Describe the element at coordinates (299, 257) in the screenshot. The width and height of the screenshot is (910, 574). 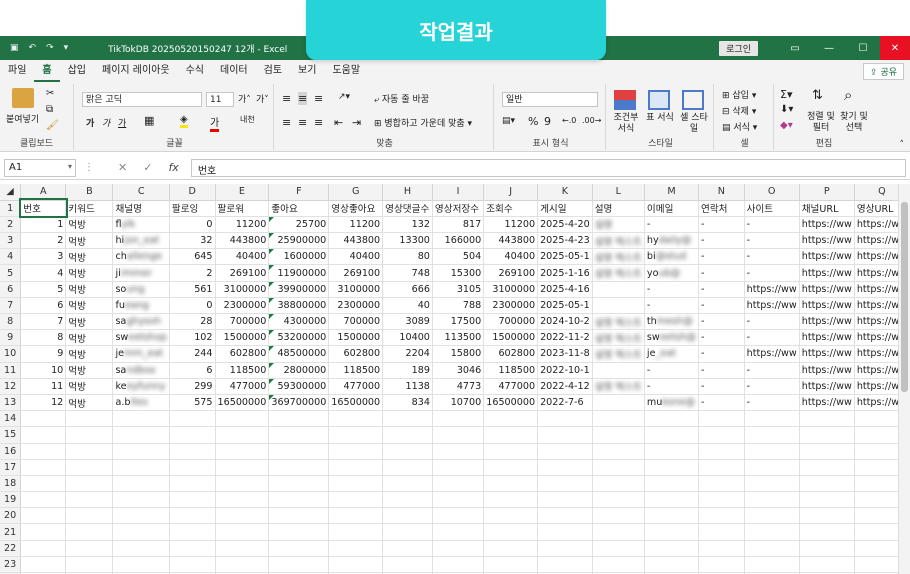
I see `cell: 1600000` at that location.